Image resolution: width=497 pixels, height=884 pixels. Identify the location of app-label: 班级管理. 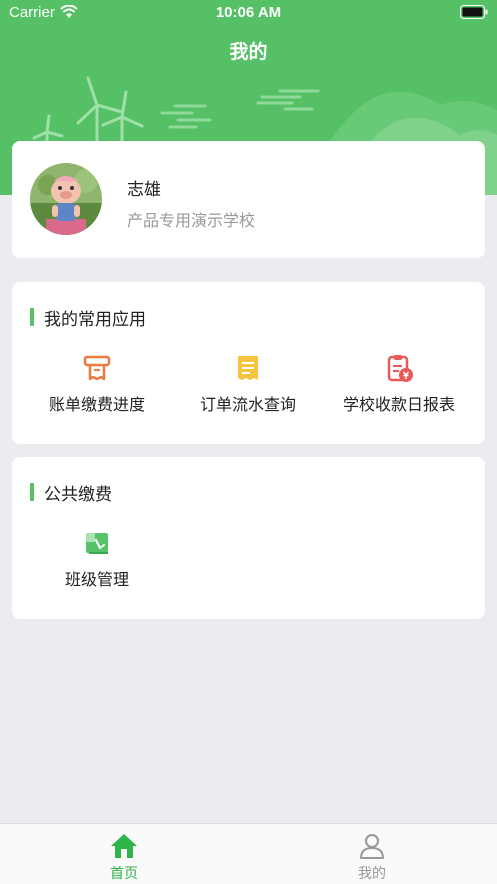
(96, 579).